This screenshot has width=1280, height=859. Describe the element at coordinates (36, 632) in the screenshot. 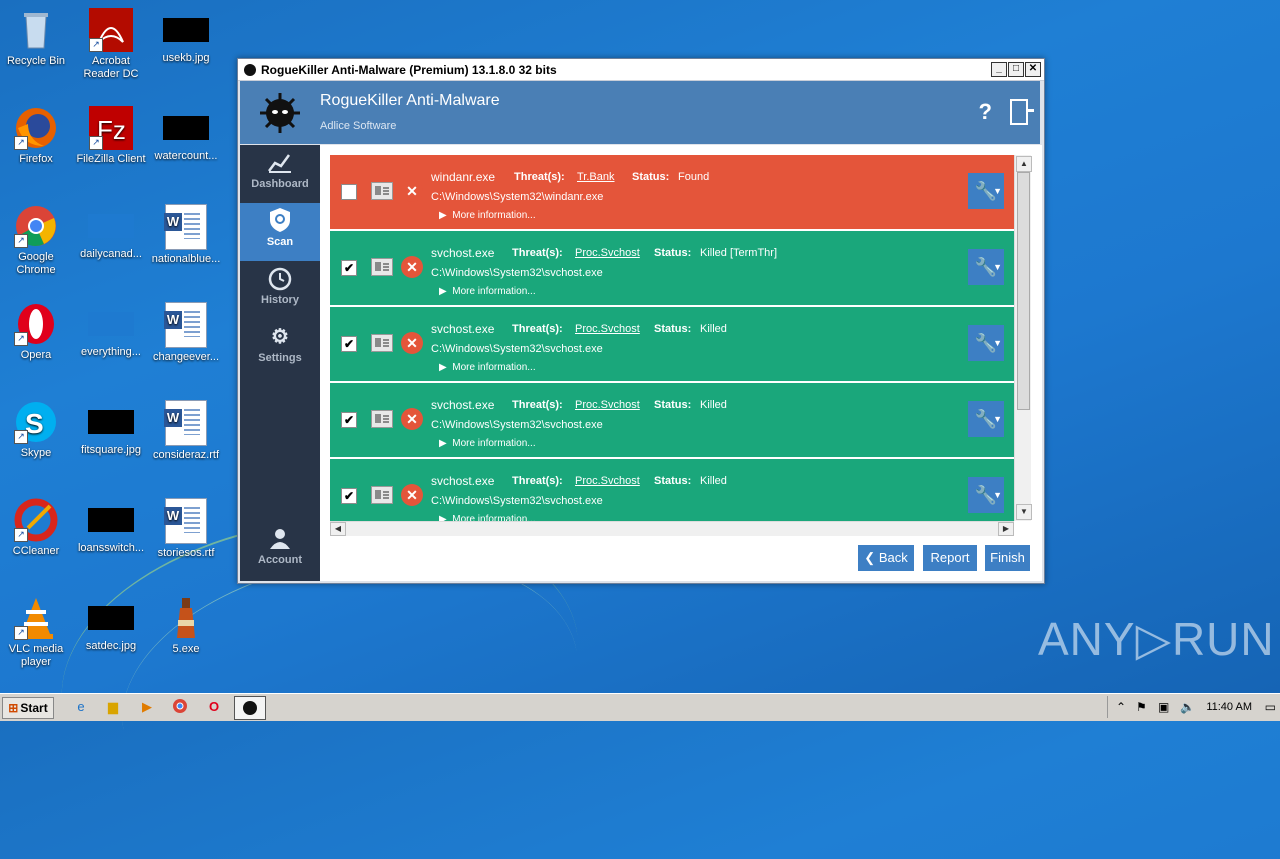

I see `desktop-icon-vlc: ↗ VLC media player` at that location.